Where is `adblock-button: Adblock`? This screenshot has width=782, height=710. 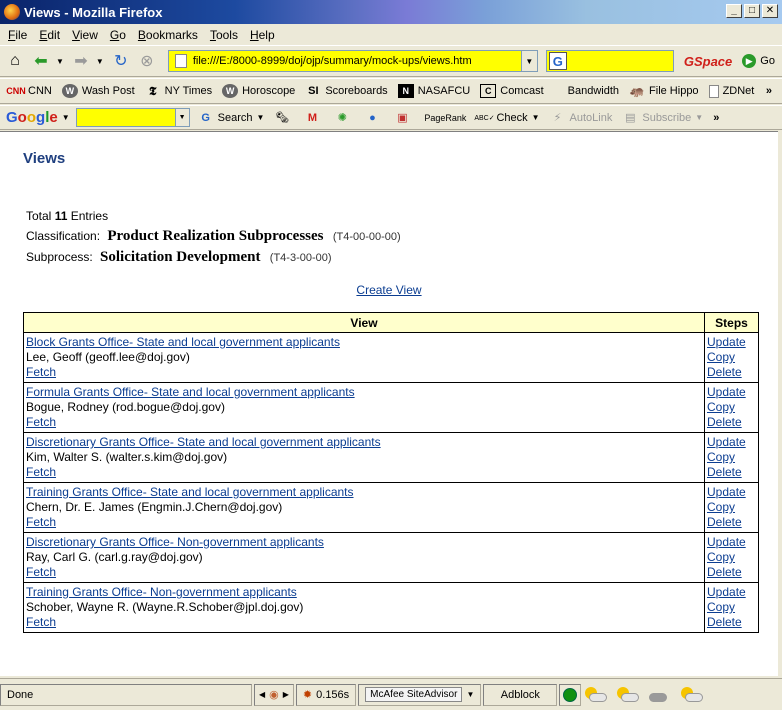 adblock-button: Adblock is located at coordinates (520, 694).